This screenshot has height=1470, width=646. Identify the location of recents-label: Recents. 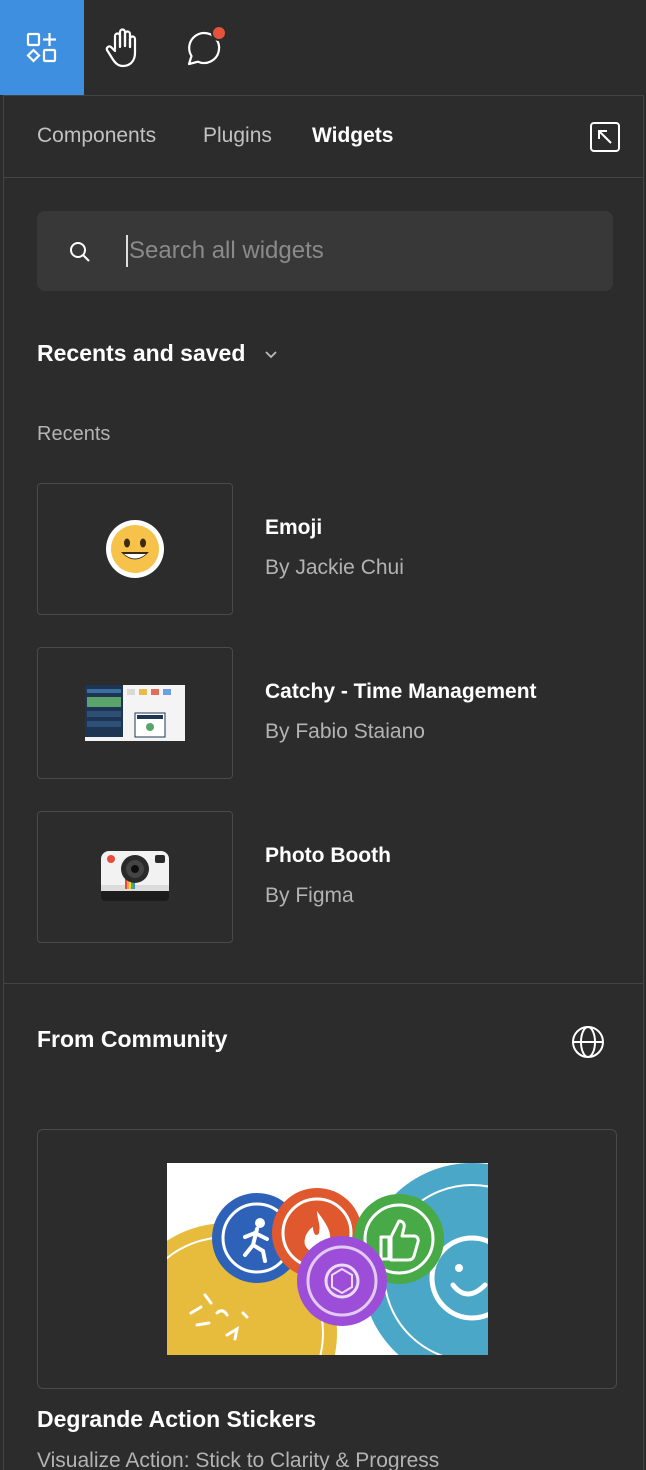
(74, 434).